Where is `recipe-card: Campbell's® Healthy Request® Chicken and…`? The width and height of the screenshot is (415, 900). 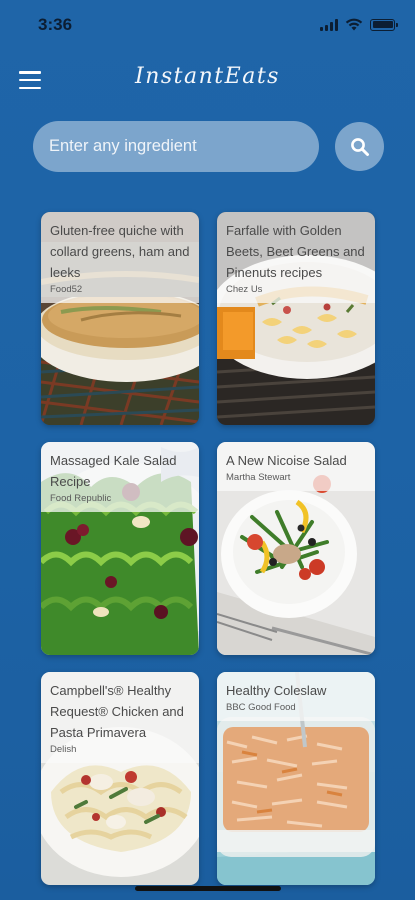
recipe-card: Campbell's® Healthy Request® Chicken and… is located at coordinates (120, 778).